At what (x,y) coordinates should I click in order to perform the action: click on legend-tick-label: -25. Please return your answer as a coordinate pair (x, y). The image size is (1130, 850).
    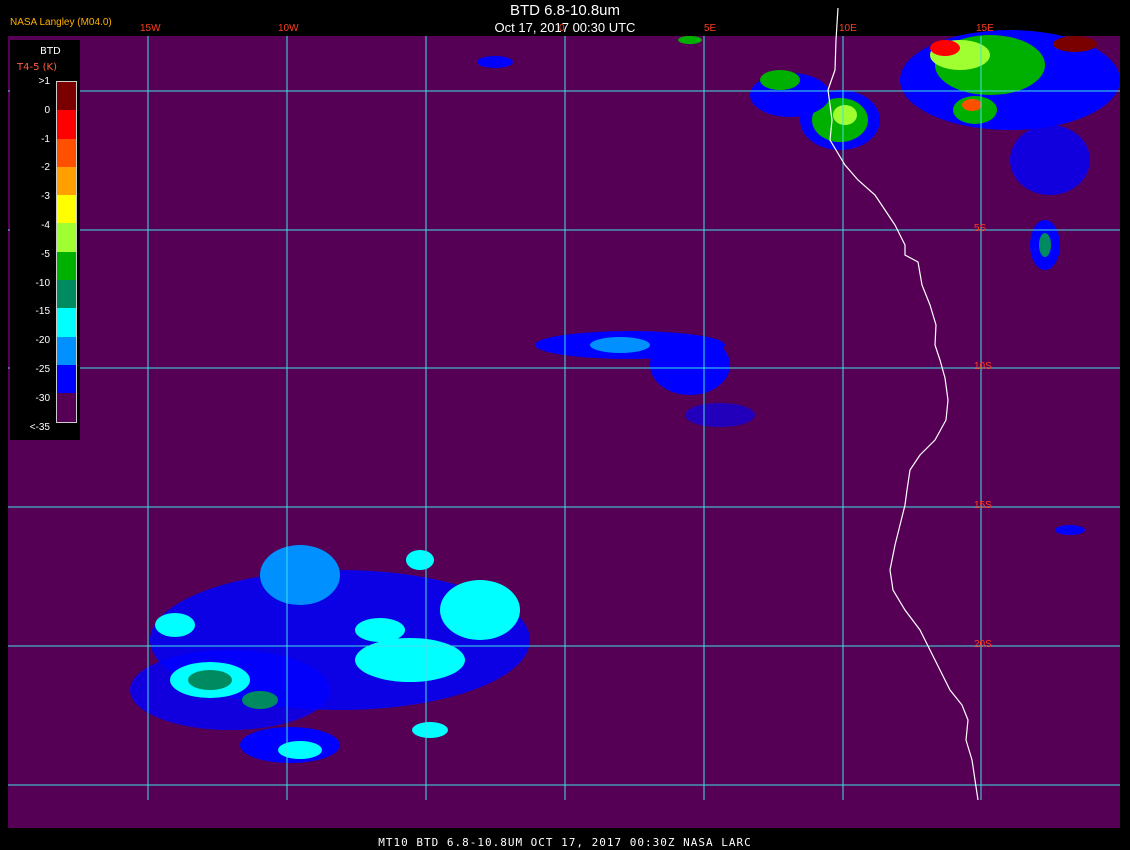
    Looking at the image, I should click on (42, 369).